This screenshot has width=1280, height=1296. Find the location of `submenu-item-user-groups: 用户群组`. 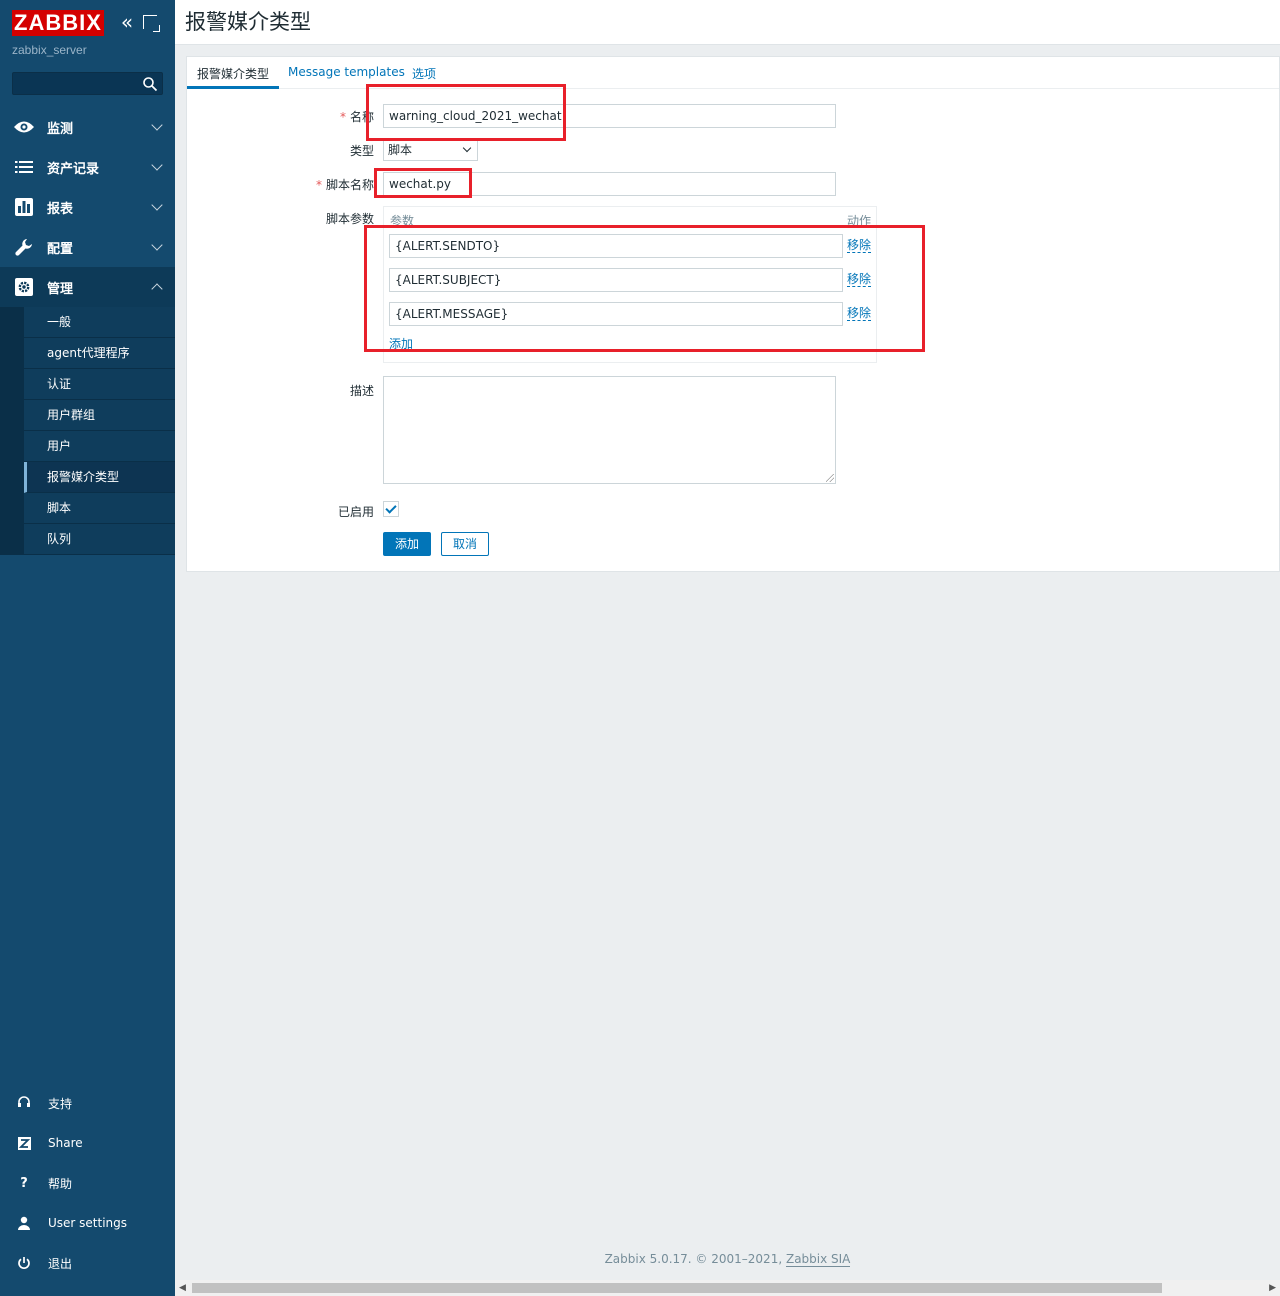

submenu-item-user-groups: 用户群组 is located at coordinates (99, 415).